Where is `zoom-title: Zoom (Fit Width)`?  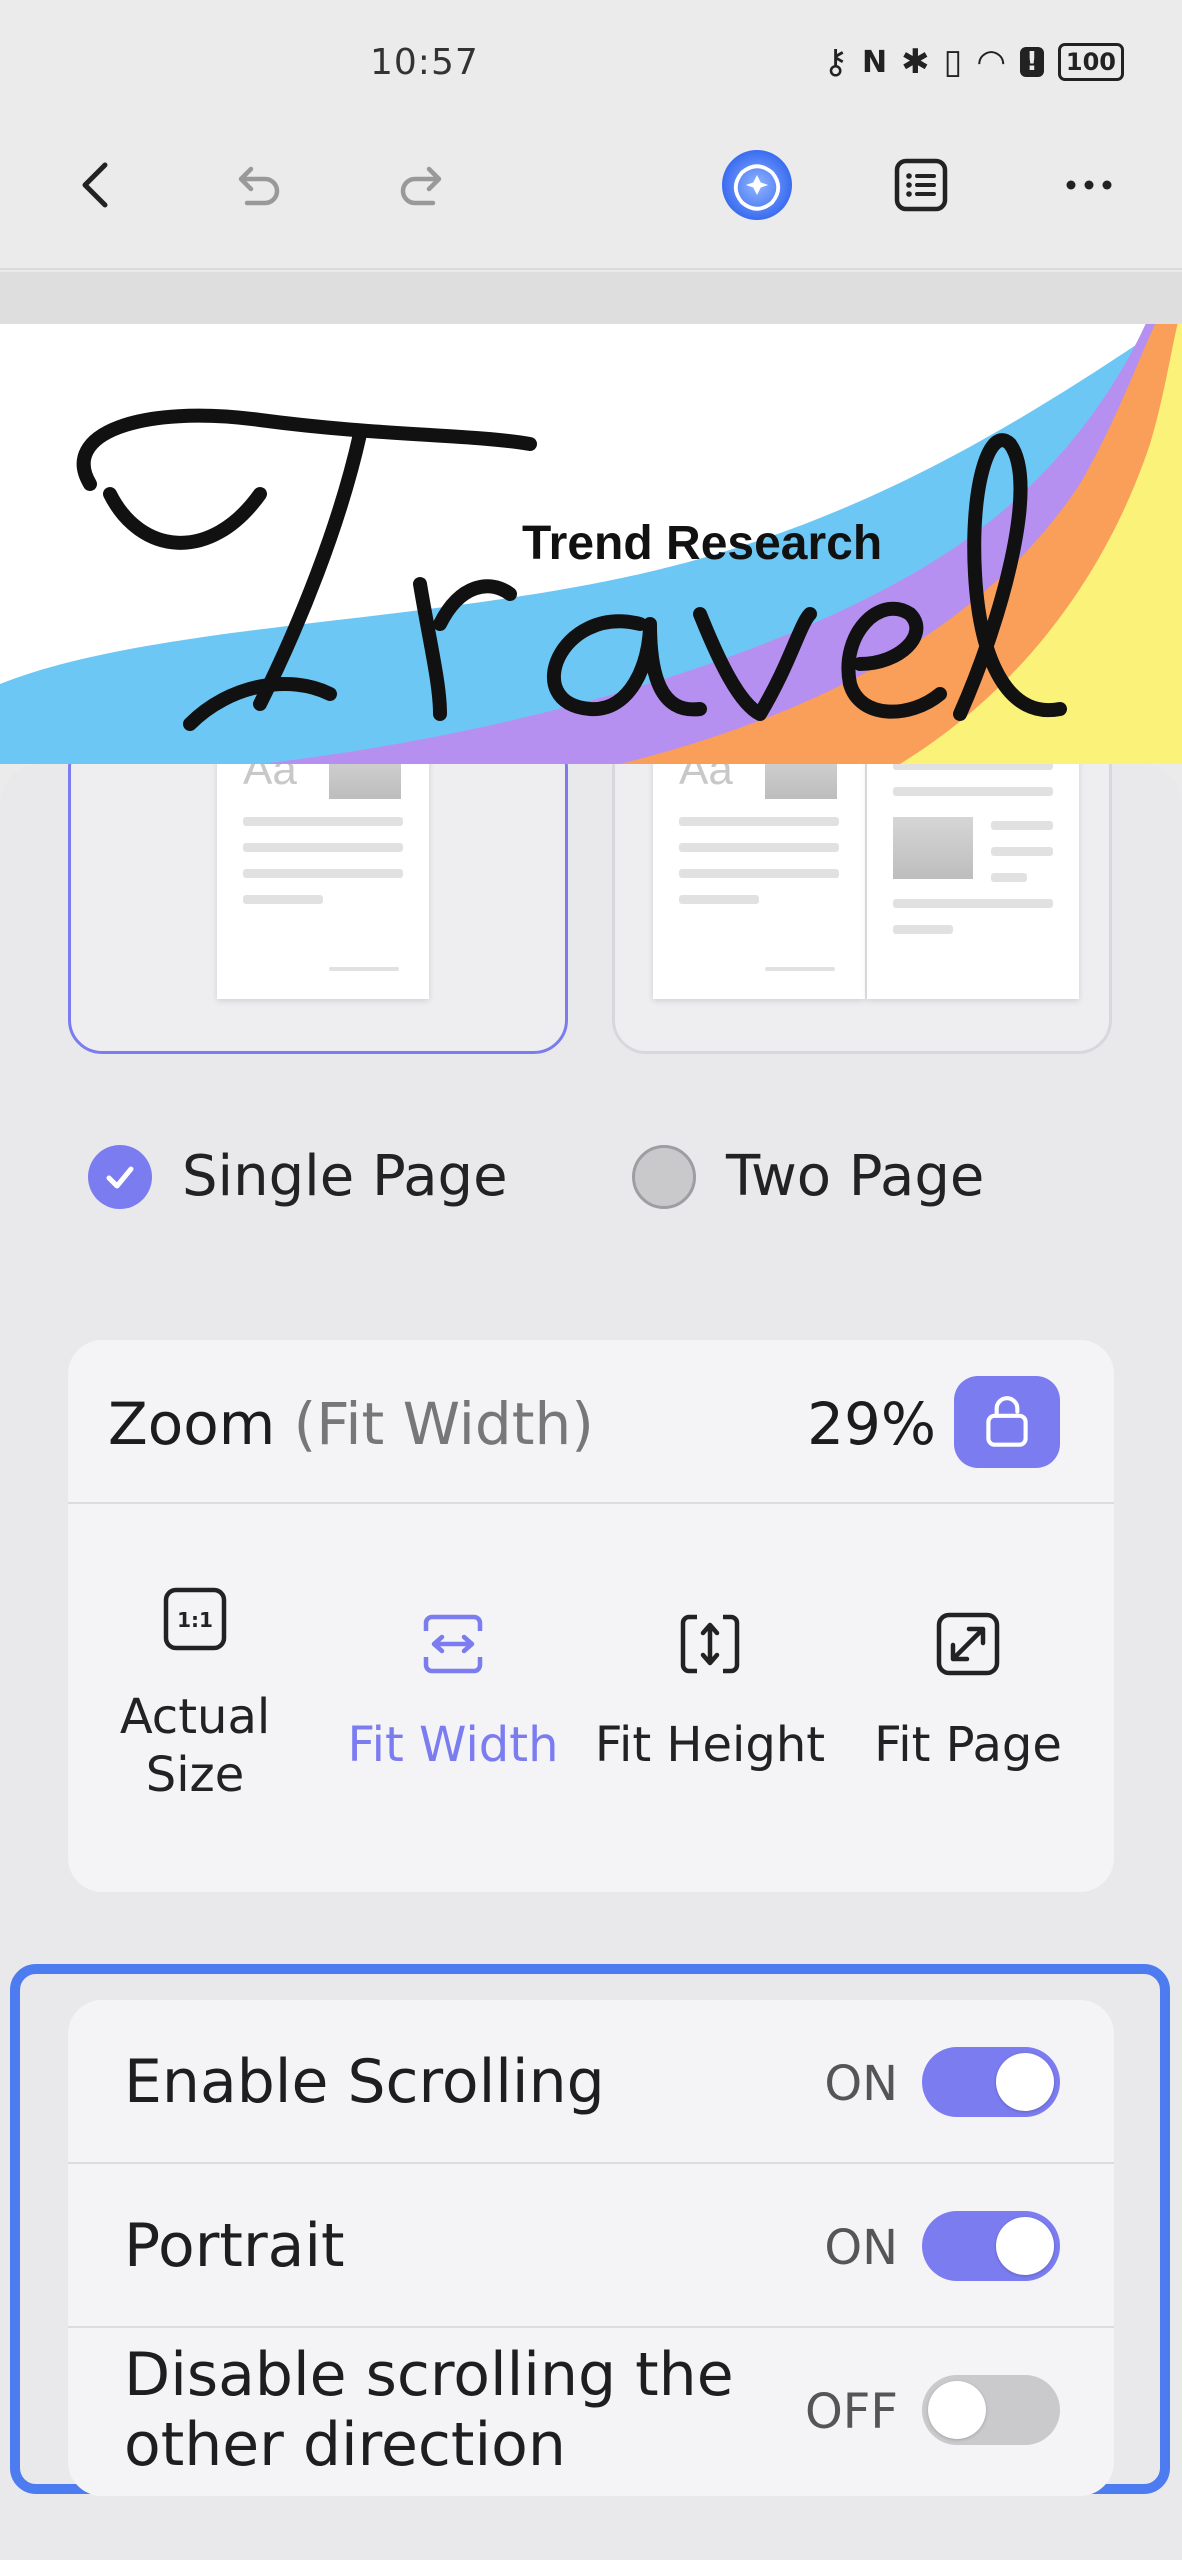
zoom-title: Zoom (Fit Width) is located at coordinates (351, 1424).